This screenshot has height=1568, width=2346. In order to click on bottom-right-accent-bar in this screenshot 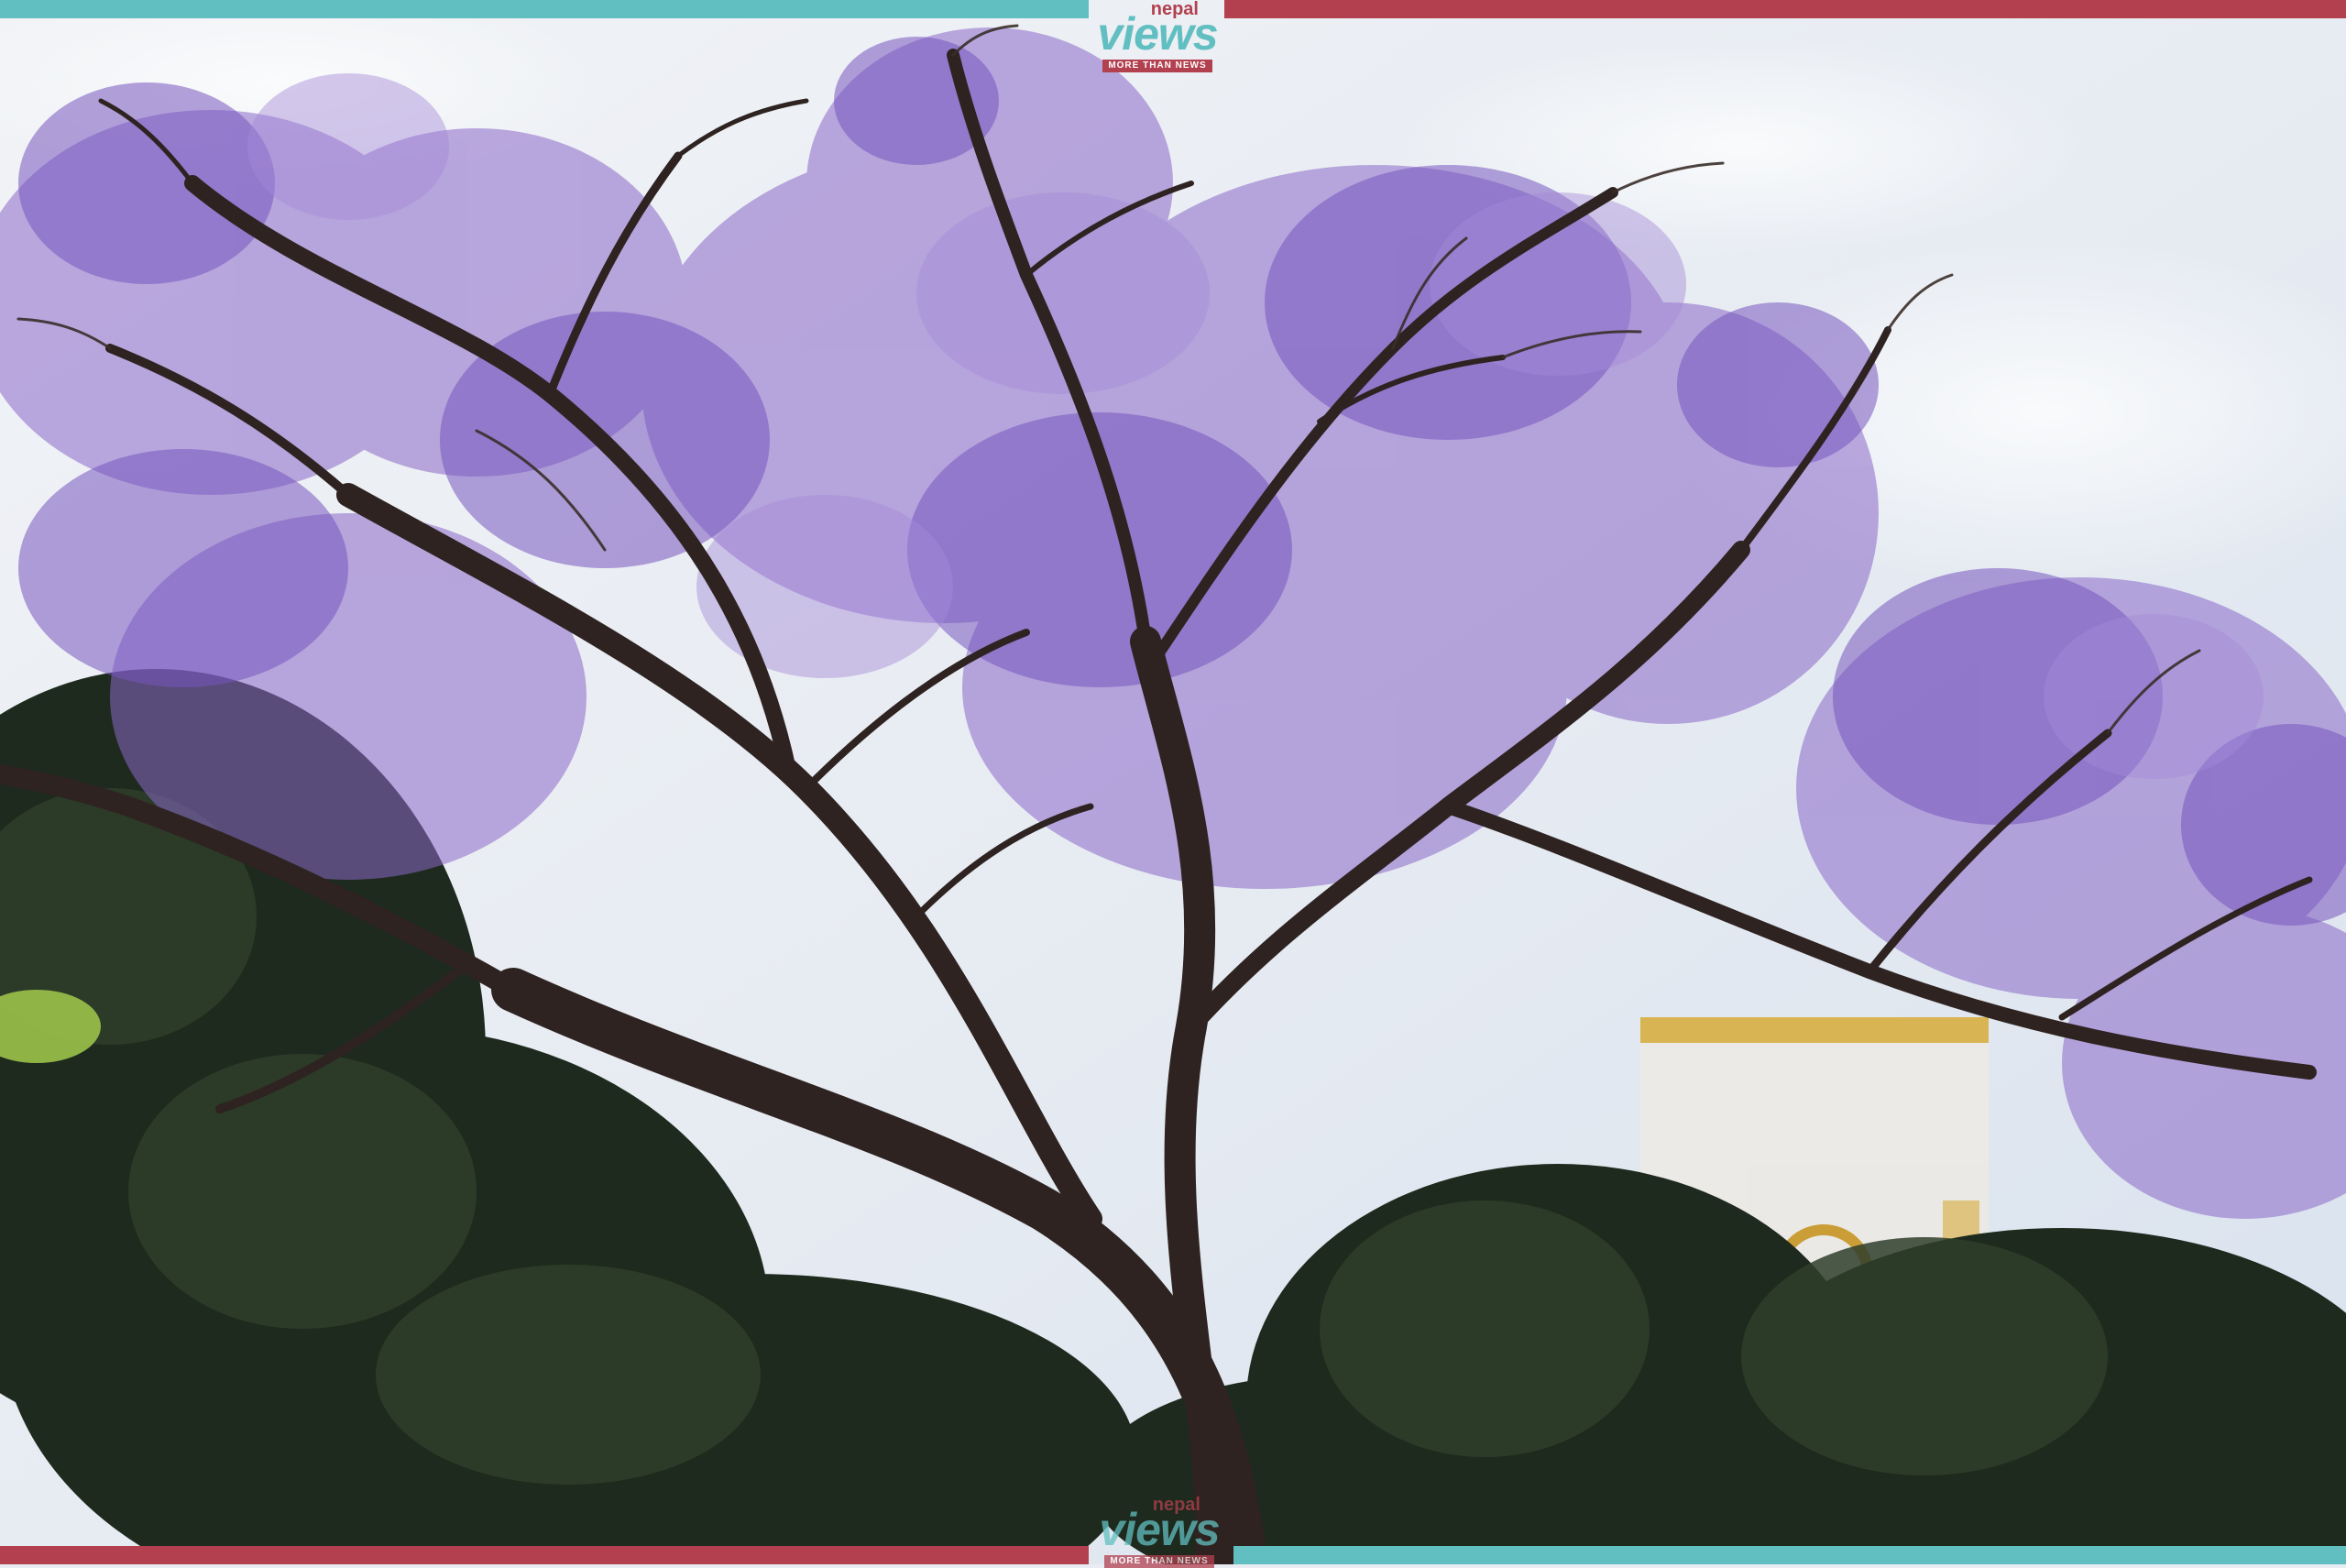, I will do `click(1789, 1555)`.